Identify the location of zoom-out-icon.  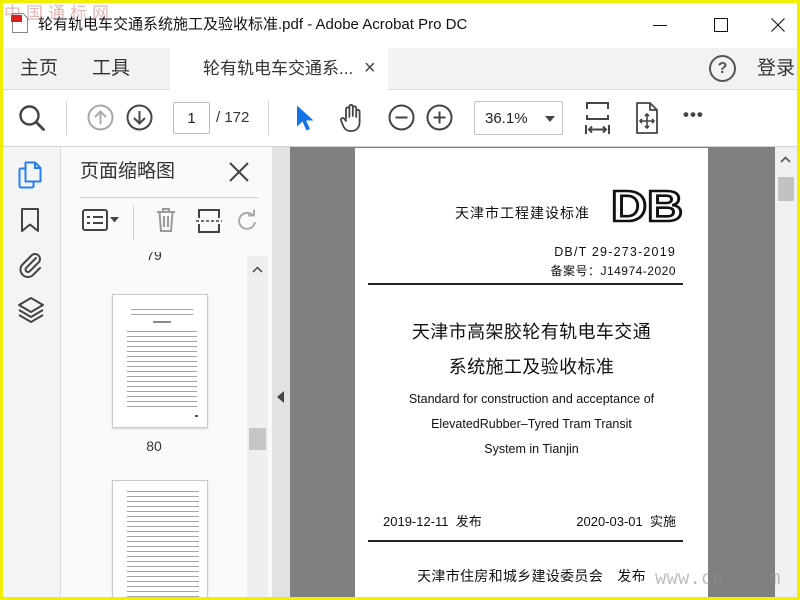
(401, 117).